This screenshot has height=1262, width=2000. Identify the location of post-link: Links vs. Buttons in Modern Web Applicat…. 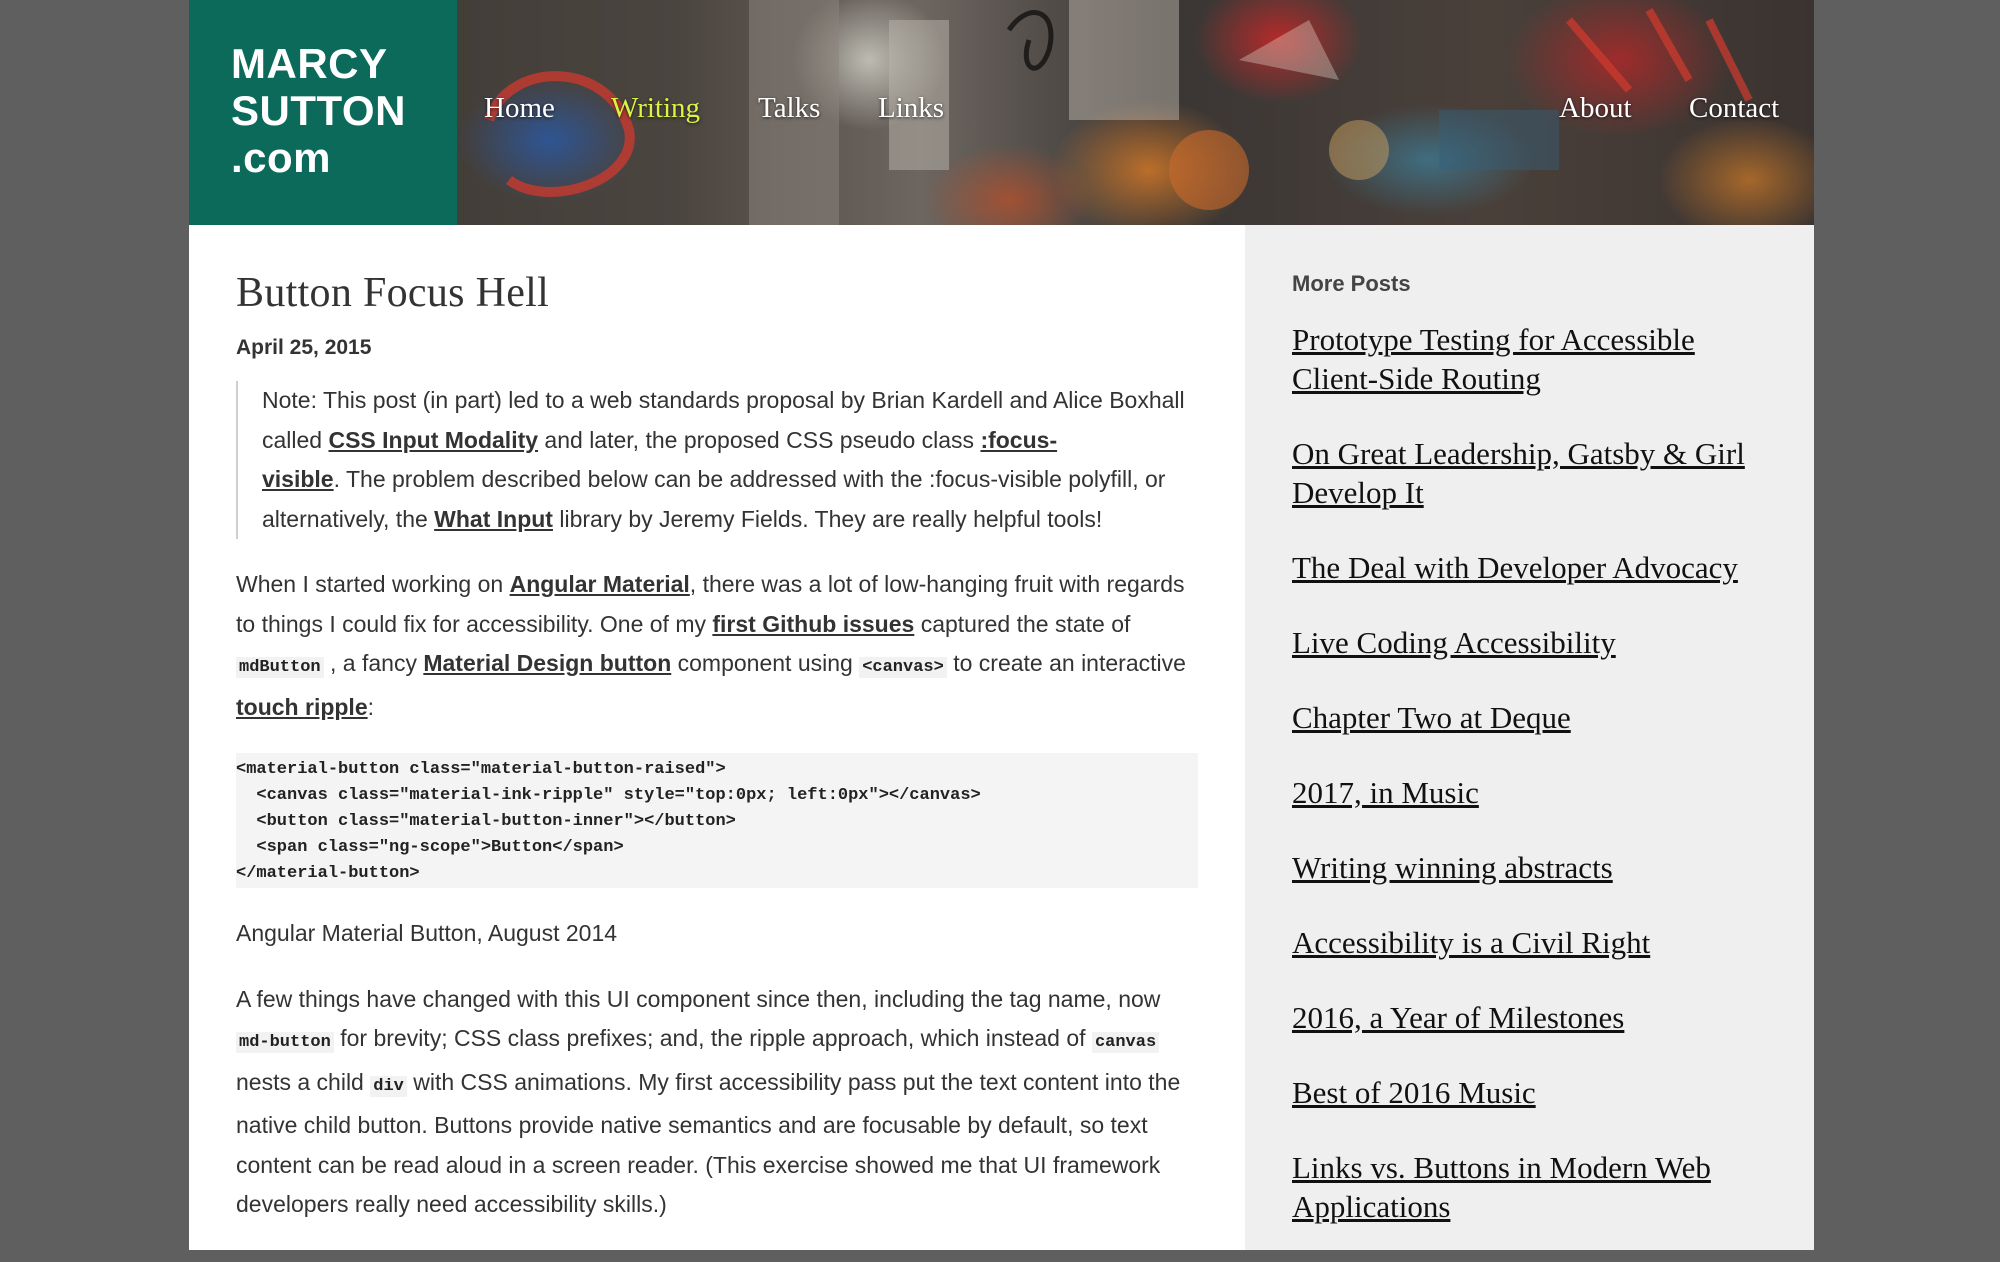
(1501, 1187).